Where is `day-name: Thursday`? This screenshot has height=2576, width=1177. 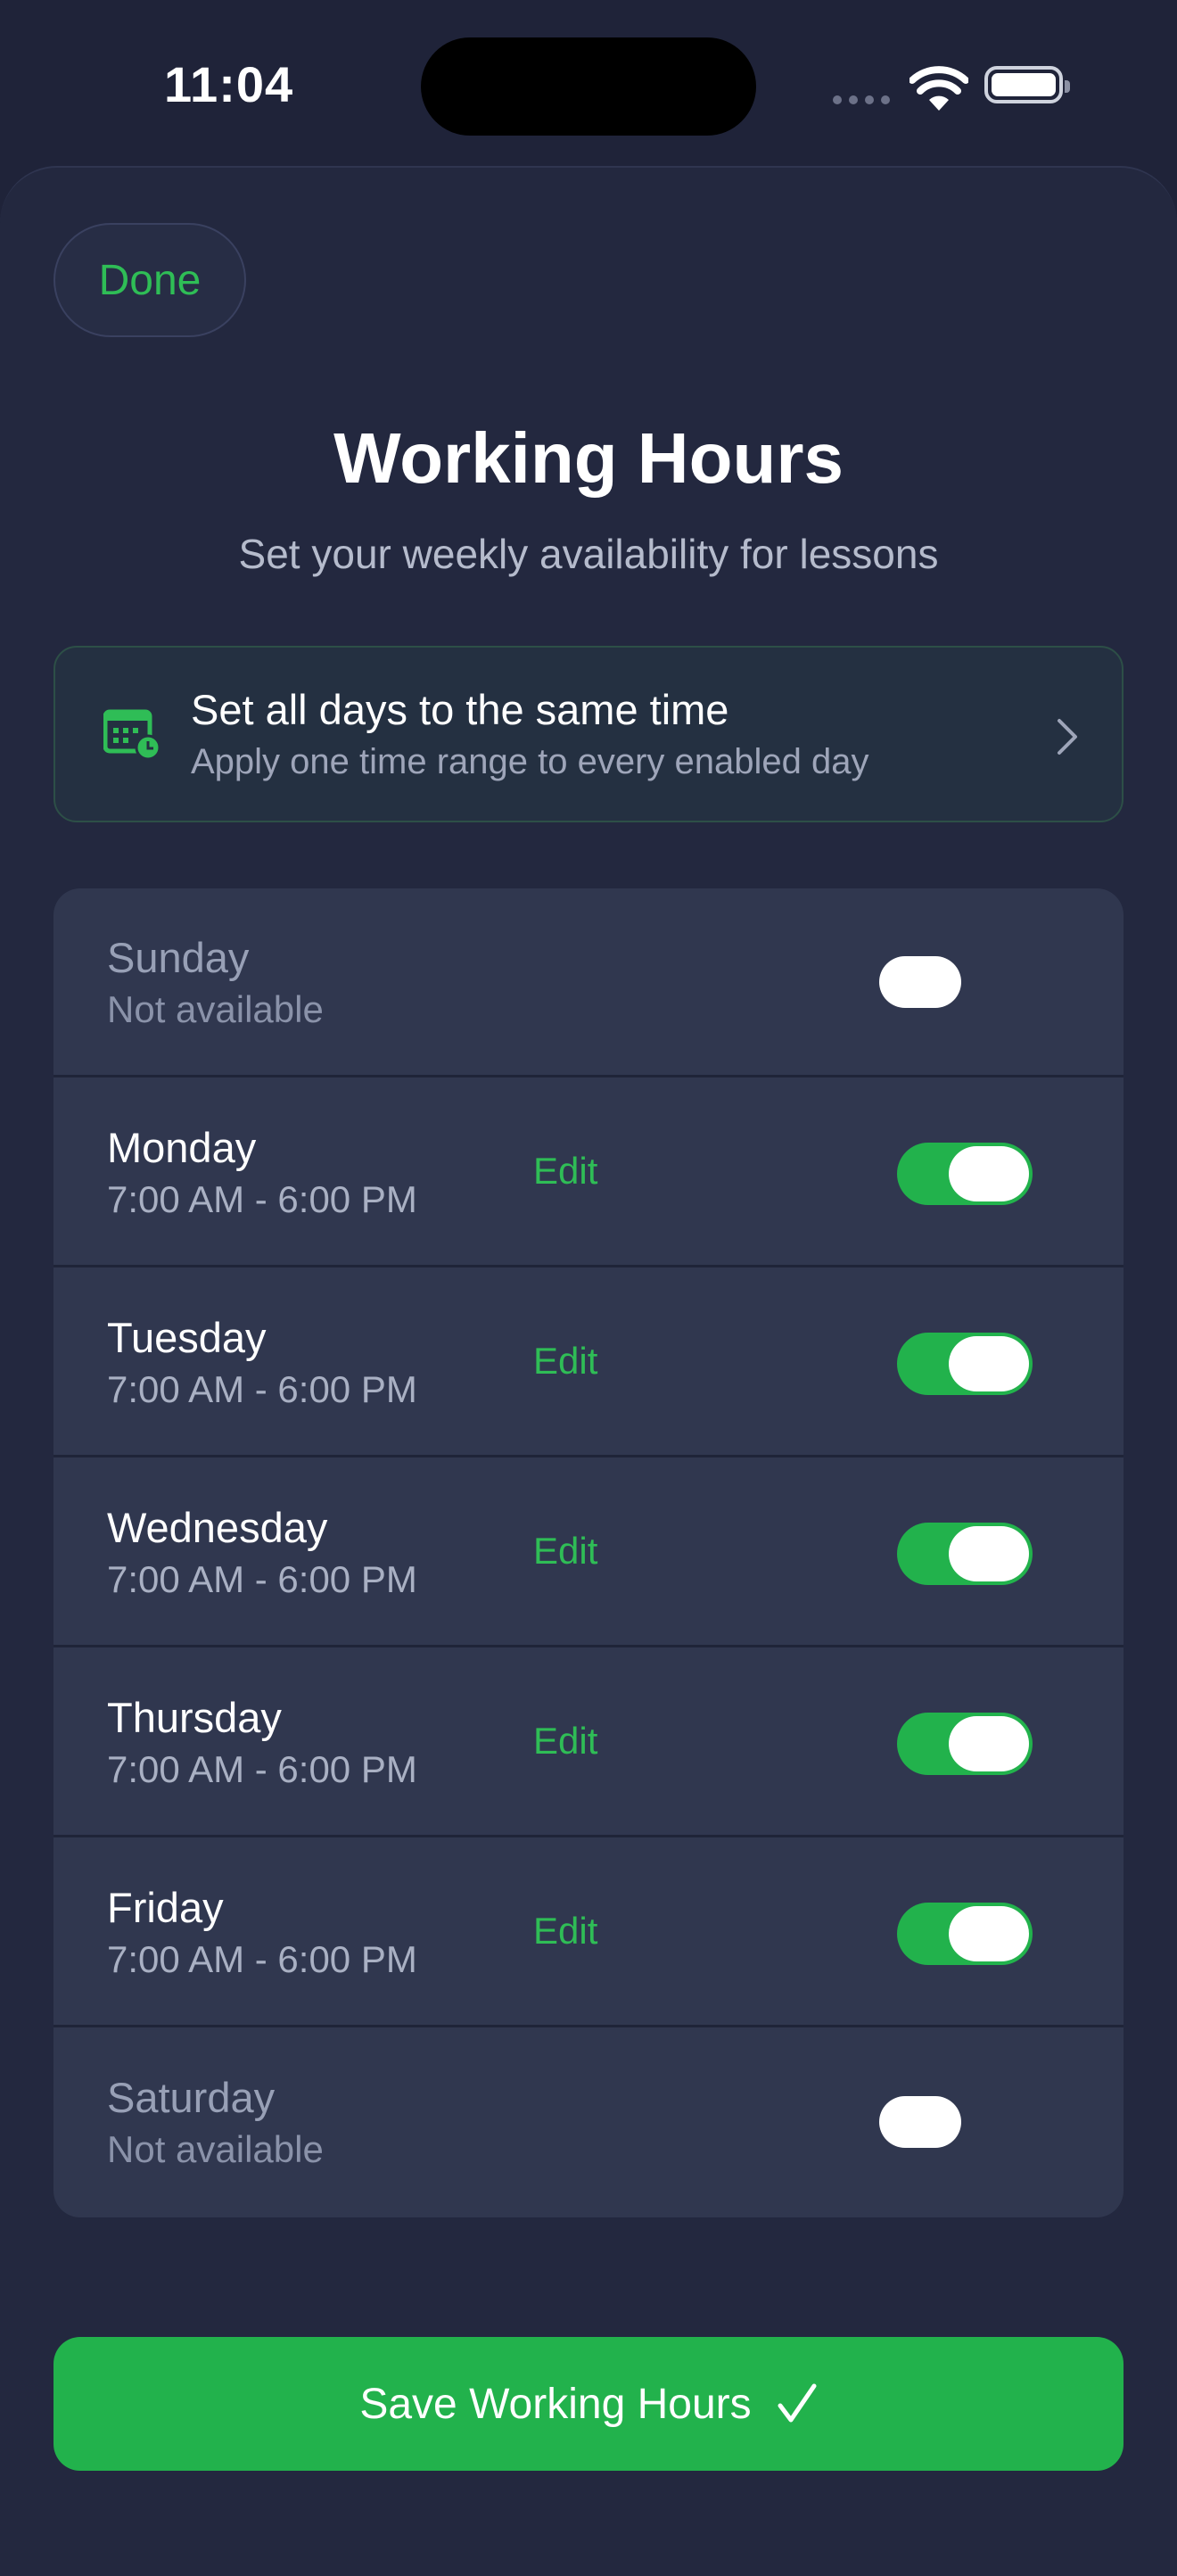 day-name: Thursday is located at coordinates (194, 1718).